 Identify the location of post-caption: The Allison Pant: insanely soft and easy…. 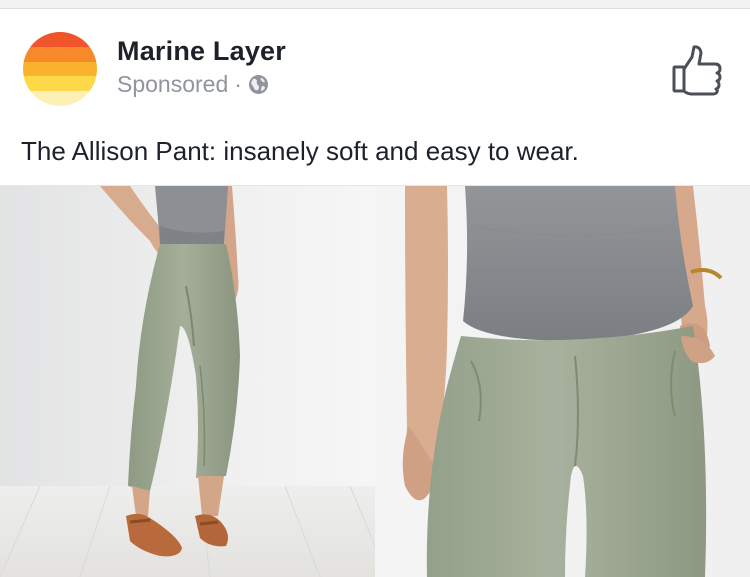
(300, 151).